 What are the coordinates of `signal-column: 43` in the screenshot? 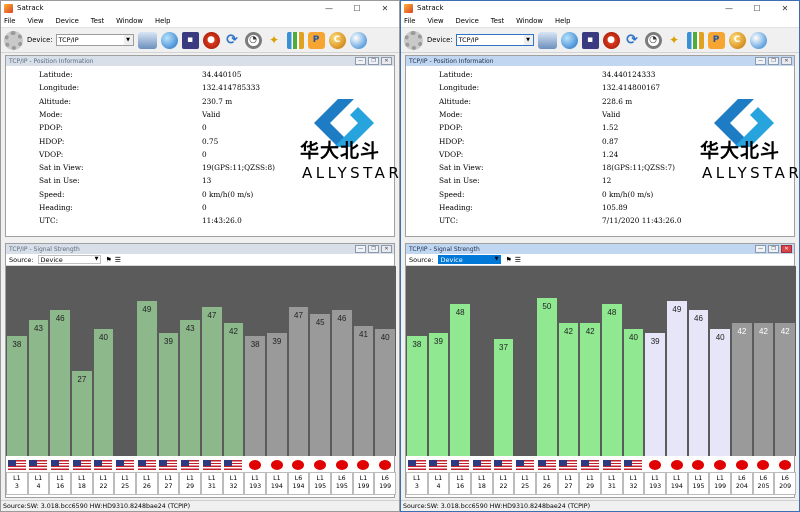 It's located at (190, 361).